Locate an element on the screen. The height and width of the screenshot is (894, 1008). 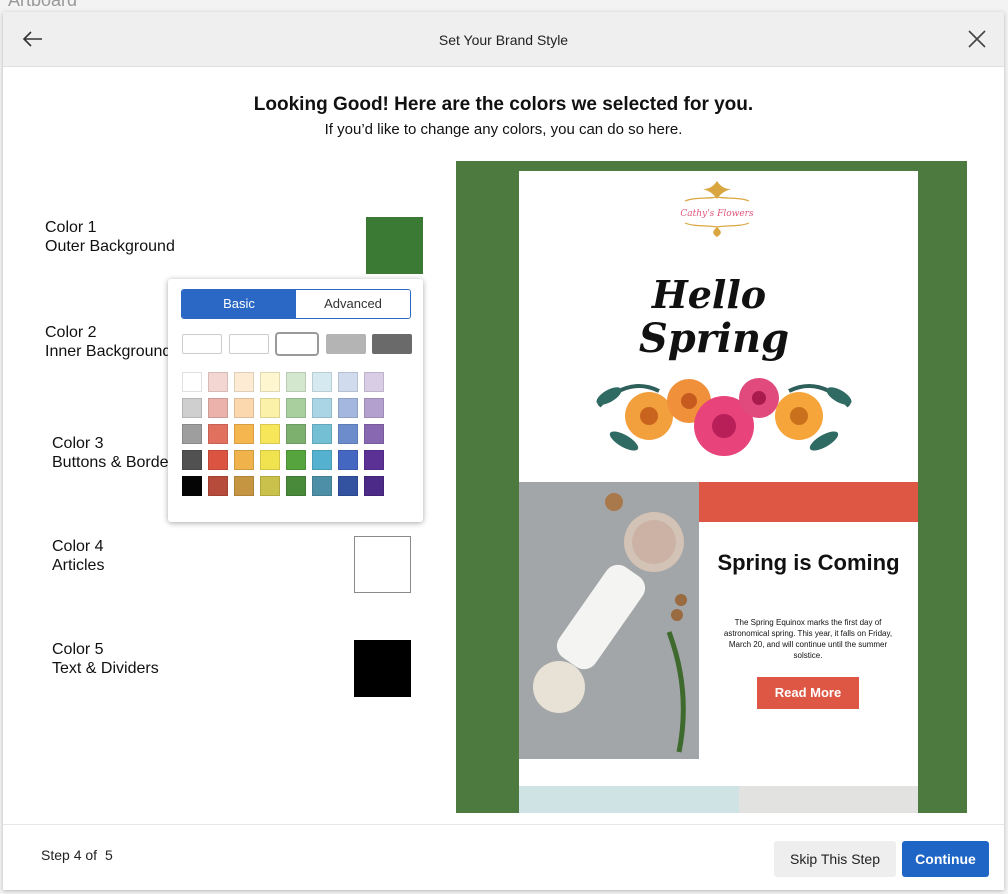
preset-swatch-selected is located at coordinates (297, 344).